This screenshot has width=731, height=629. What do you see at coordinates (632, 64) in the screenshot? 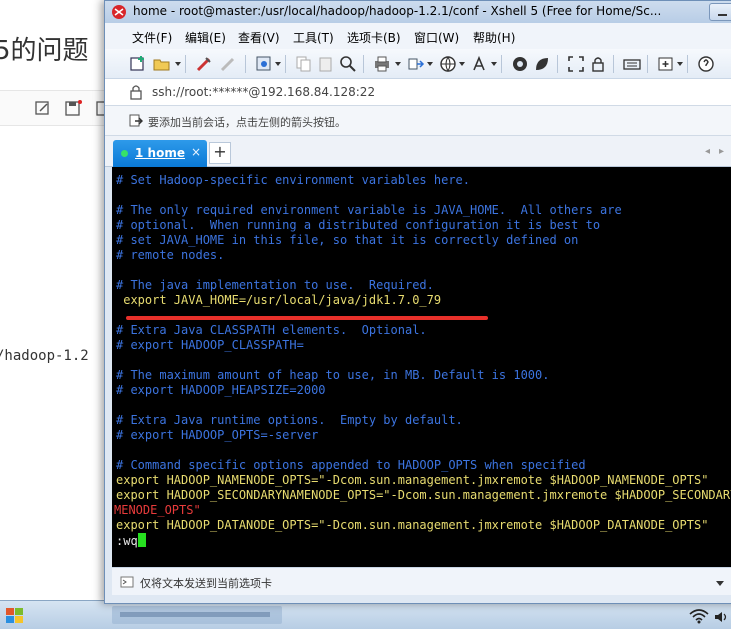
I see `keyboard-icon` at bounding box center [632, 64].